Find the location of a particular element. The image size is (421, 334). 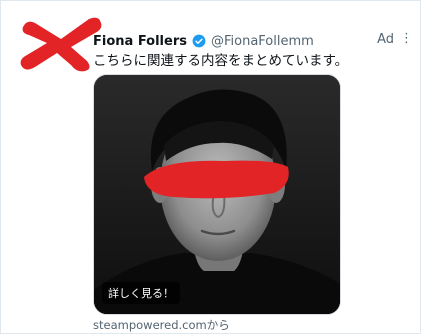

tweet-text: こちらに関連する内容をまとめています。 is located at coordinates (221, 61).